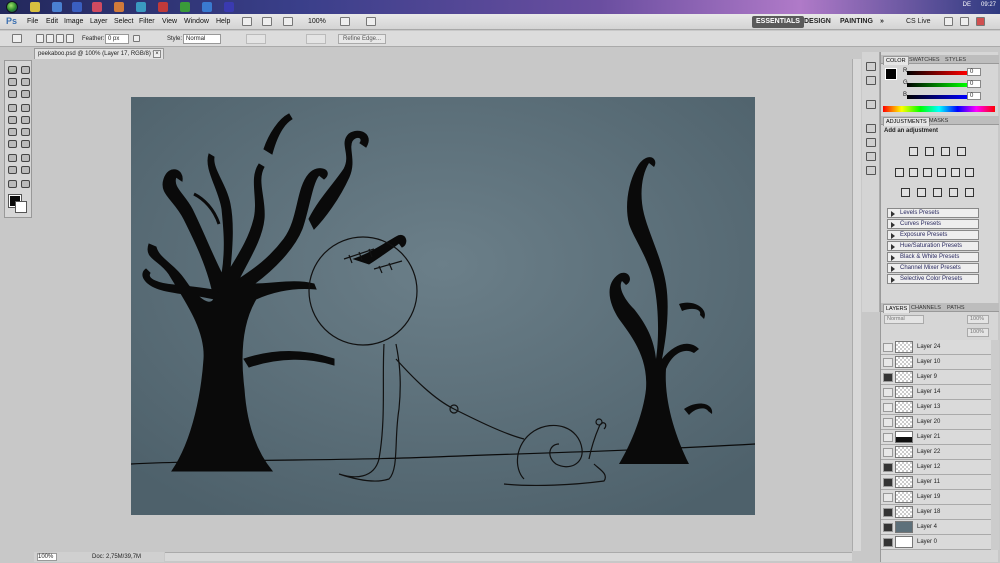 This screenshot has width=1000, height=563. What do you see at coordinates (974, 84) in the screenshot?
I see `green-value-field: 0` at bounding box center [974, 84].